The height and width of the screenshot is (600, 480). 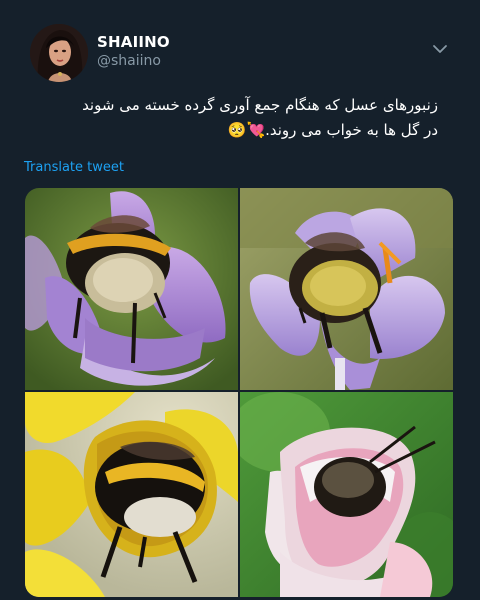 What do you see at coordinates (59, 53) in the screenshot?
I see `avatar` at bounding box center [59, 53].